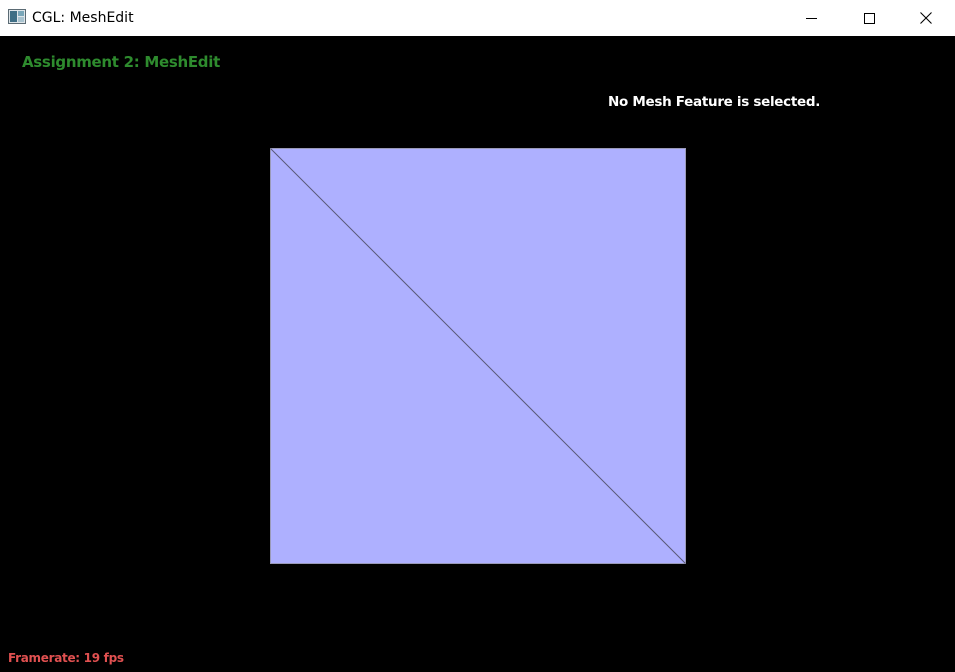 The height and width of the screenshot is (672, 955). I want to click on assignment-title: Assignment 2: MeshEdit, so click(121, 62).